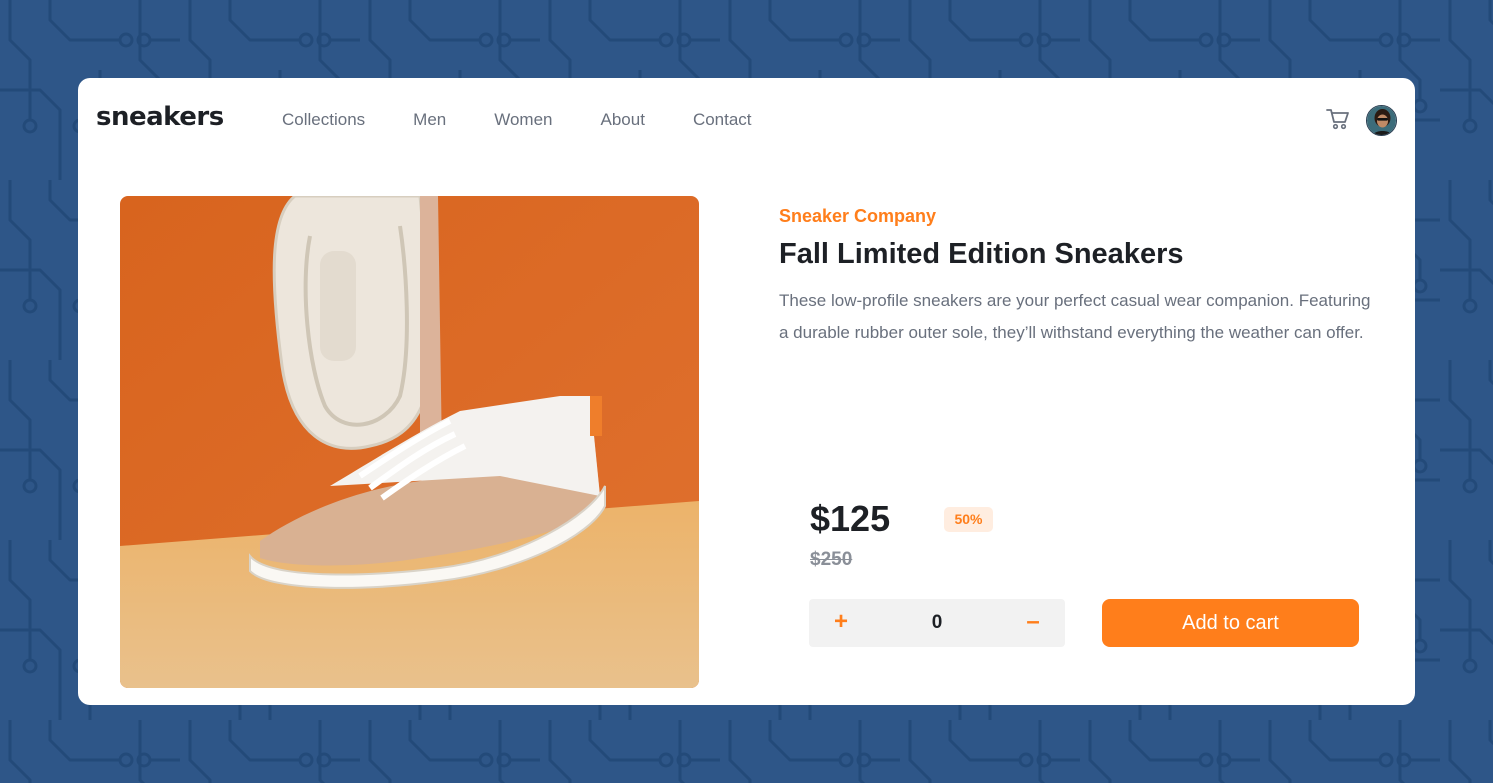 This screenshot has width=1493, height=783. Describe the element at coordinates (323, 120) in the screenshot. I see `nav-item-collections: Collections` at that location.